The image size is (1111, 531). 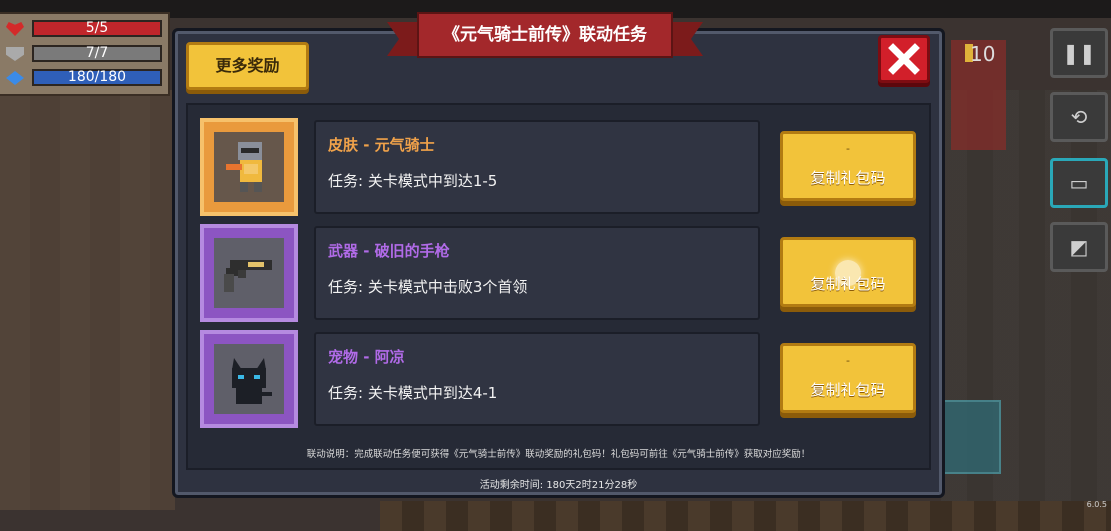 What do you see at coordinates (537, 379) in the screenshot?
I see `task-info: 宠物 - 阿凉 任务: 关卡模式中到达4-1` at bounding box center [537, 379].